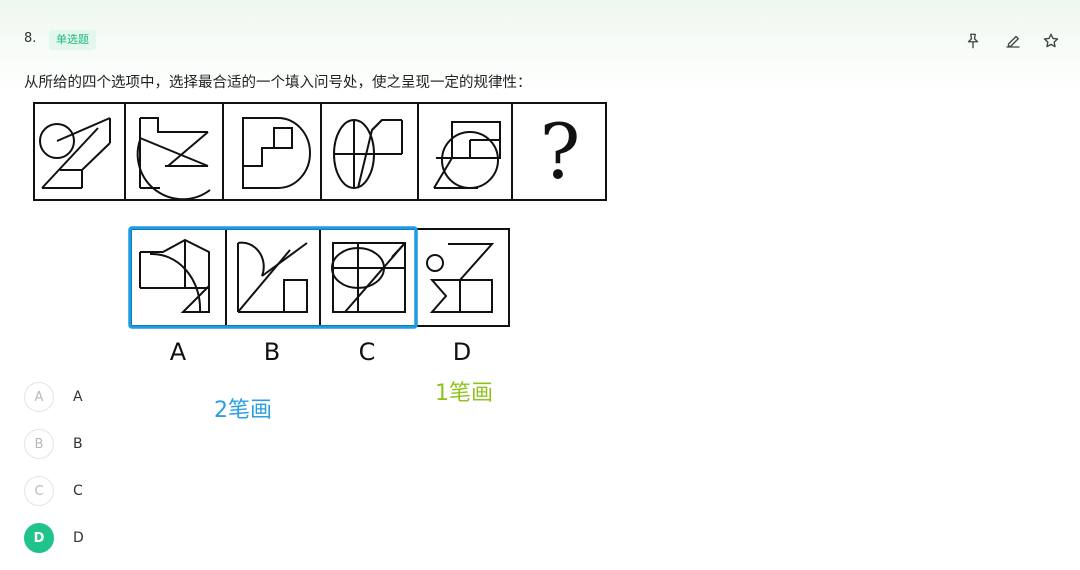 The image size is (1080, 570). Describe the element at coordinates (464, 393) in the screenshot. I see `annotation-1-stroke: 1笔画` at that location.